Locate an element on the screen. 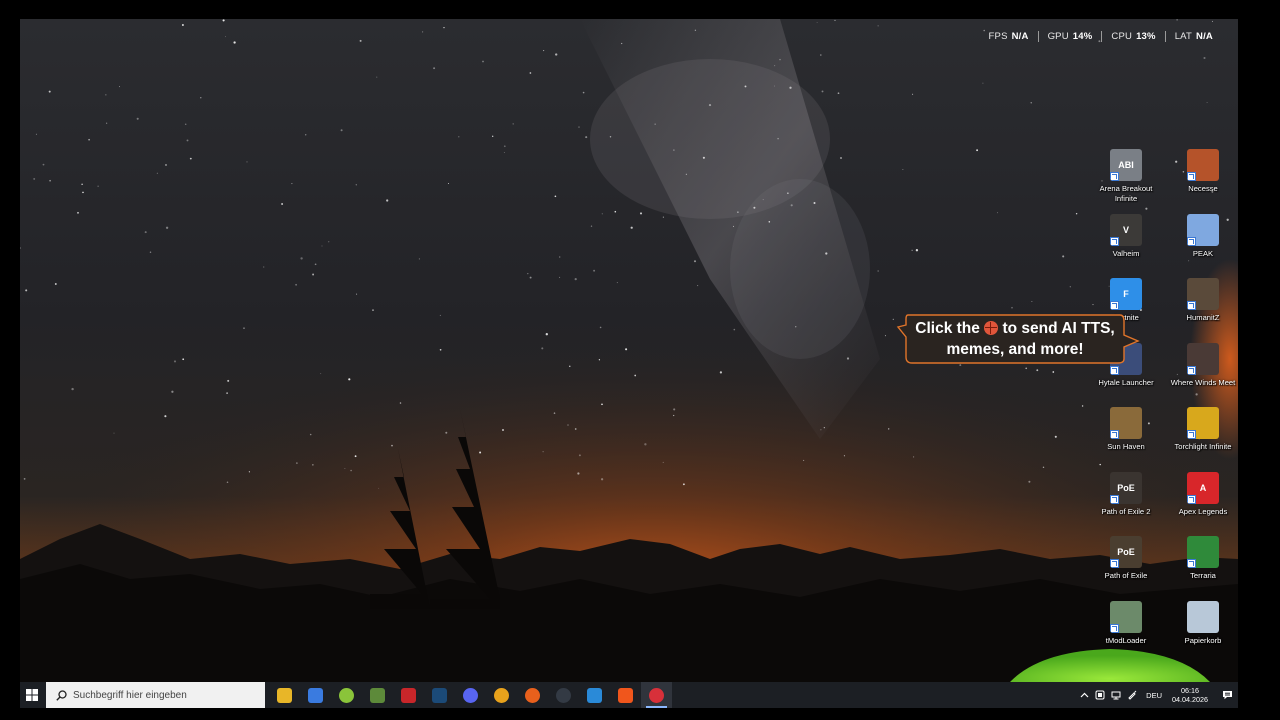 The width and height of the screenshot is (1280, 720). taskbar-search-box is located at coordinates (155, 695).